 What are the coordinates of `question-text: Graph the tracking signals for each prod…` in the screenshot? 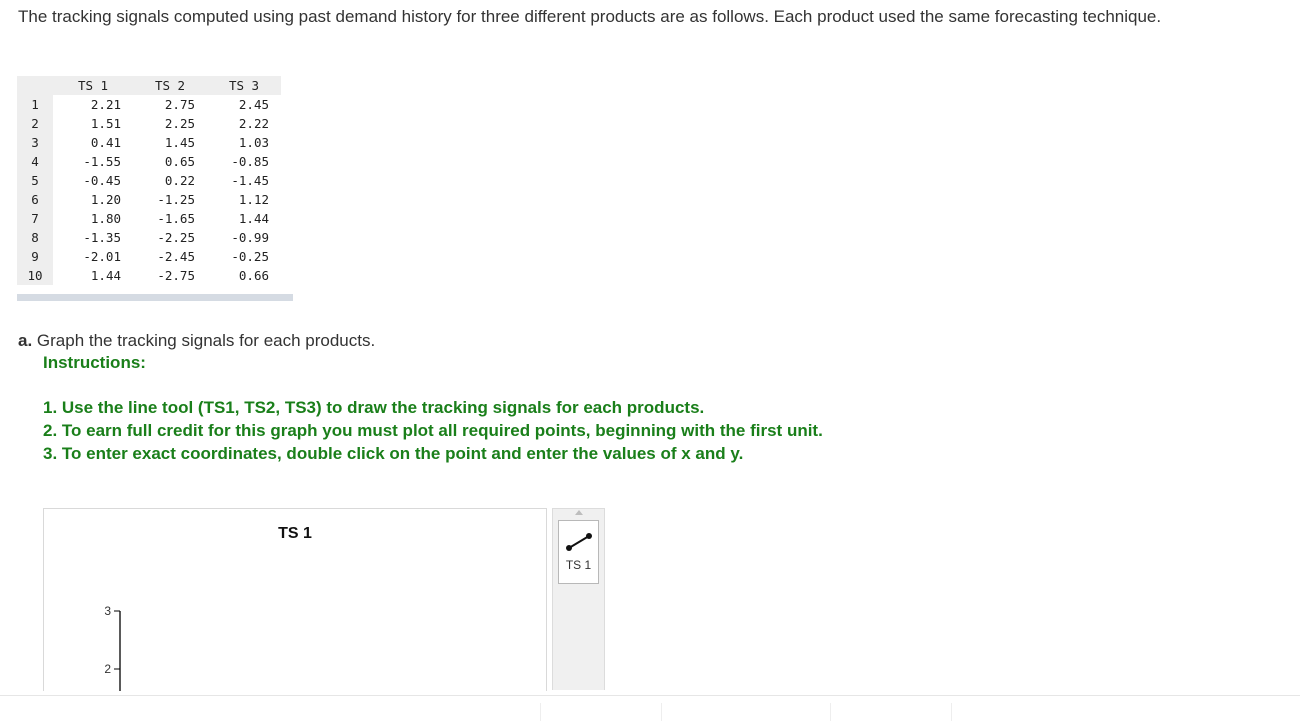 It's located at (204, 340).